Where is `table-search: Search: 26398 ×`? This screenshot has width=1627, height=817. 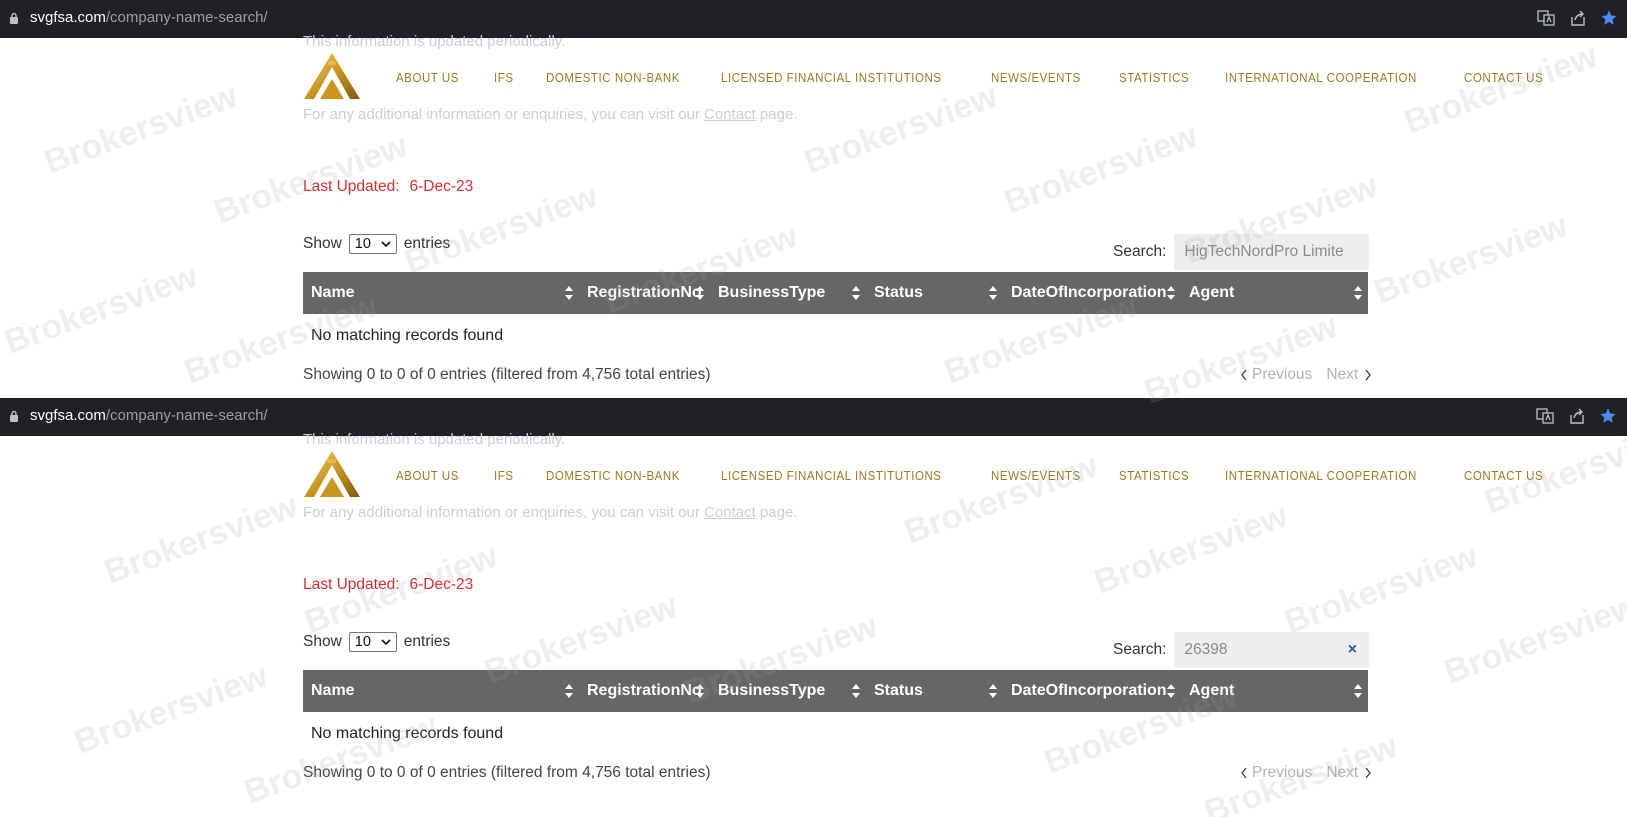 table-search: Search: 26398 × is located at coordinates (1241, 650).